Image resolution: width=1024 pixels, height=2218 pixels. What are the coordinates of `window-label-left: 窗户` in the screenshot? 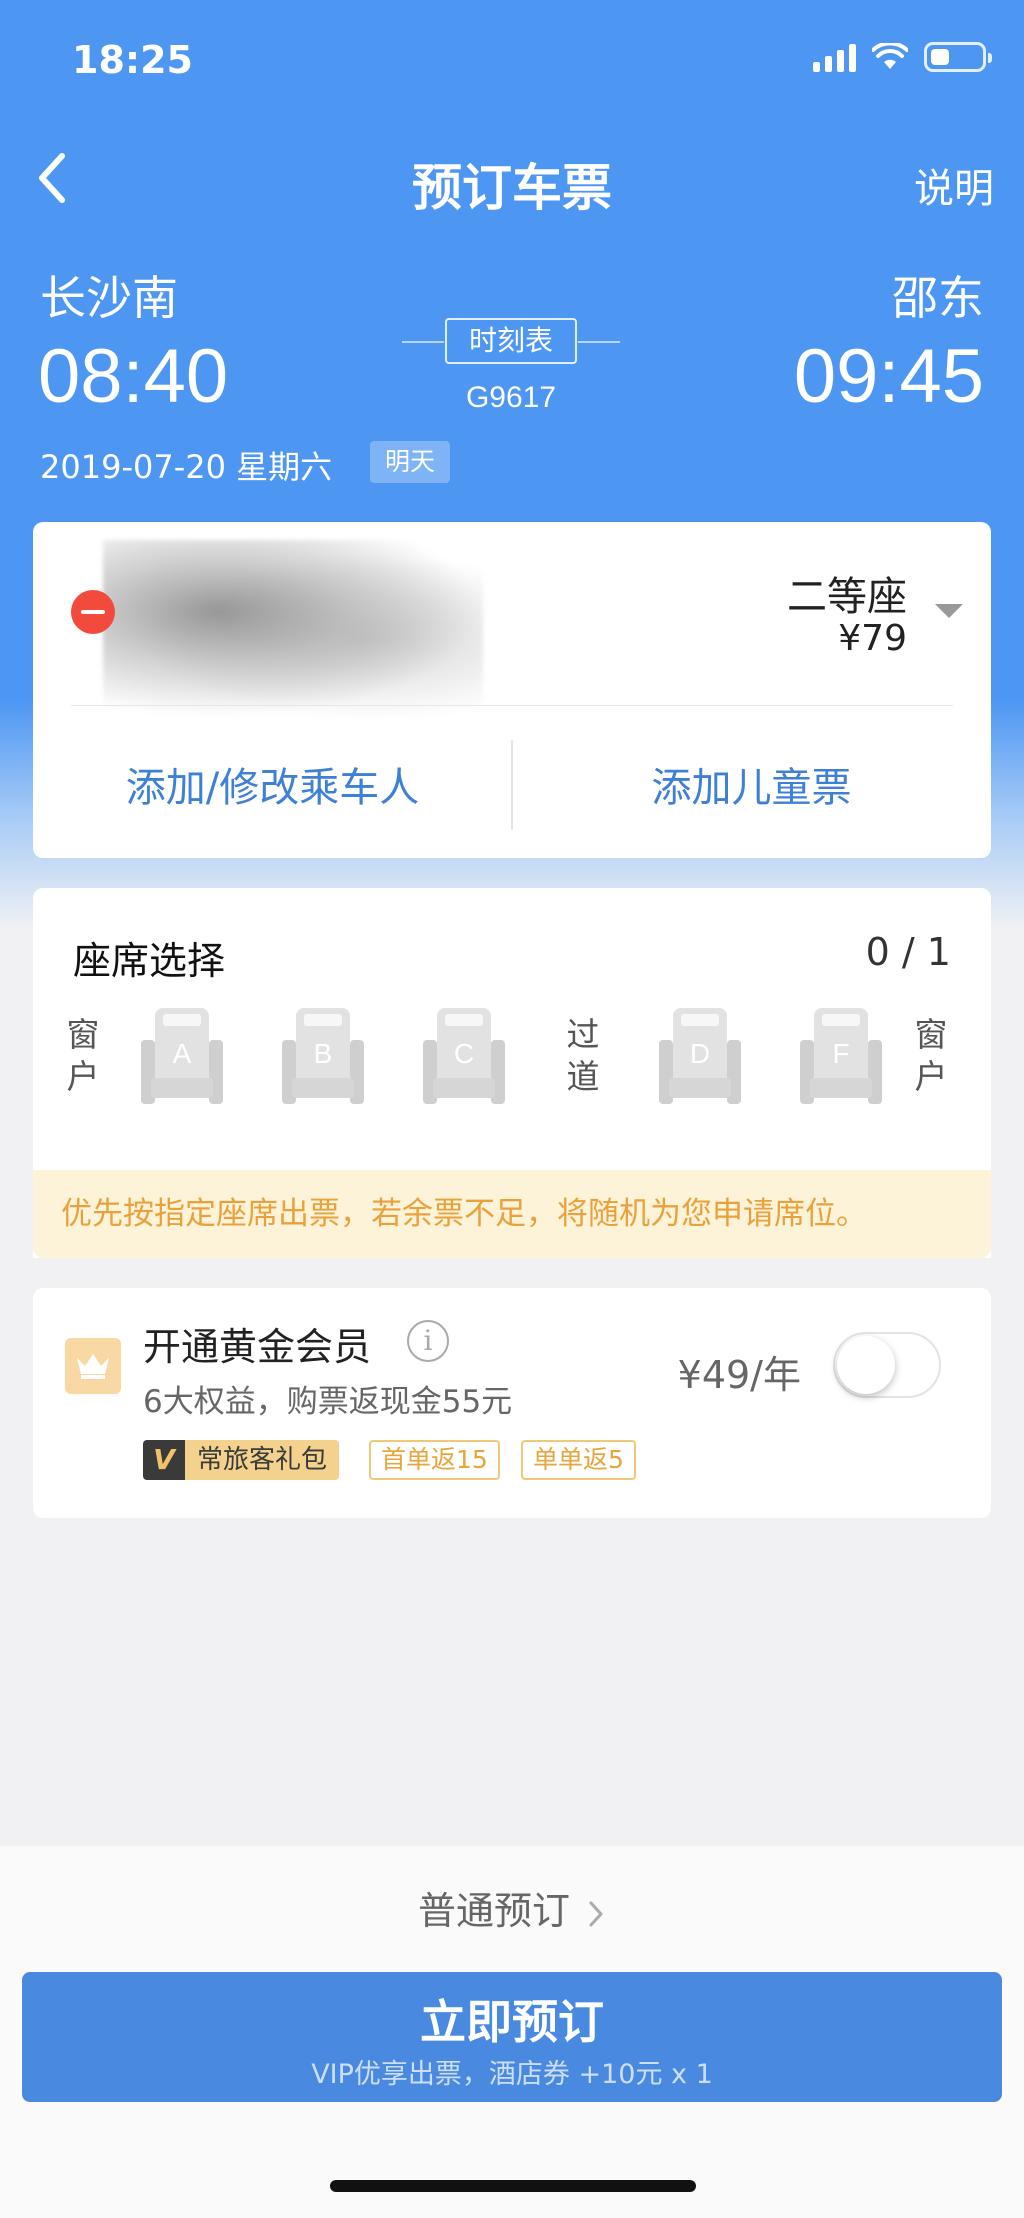 It's located at (83, 1055).